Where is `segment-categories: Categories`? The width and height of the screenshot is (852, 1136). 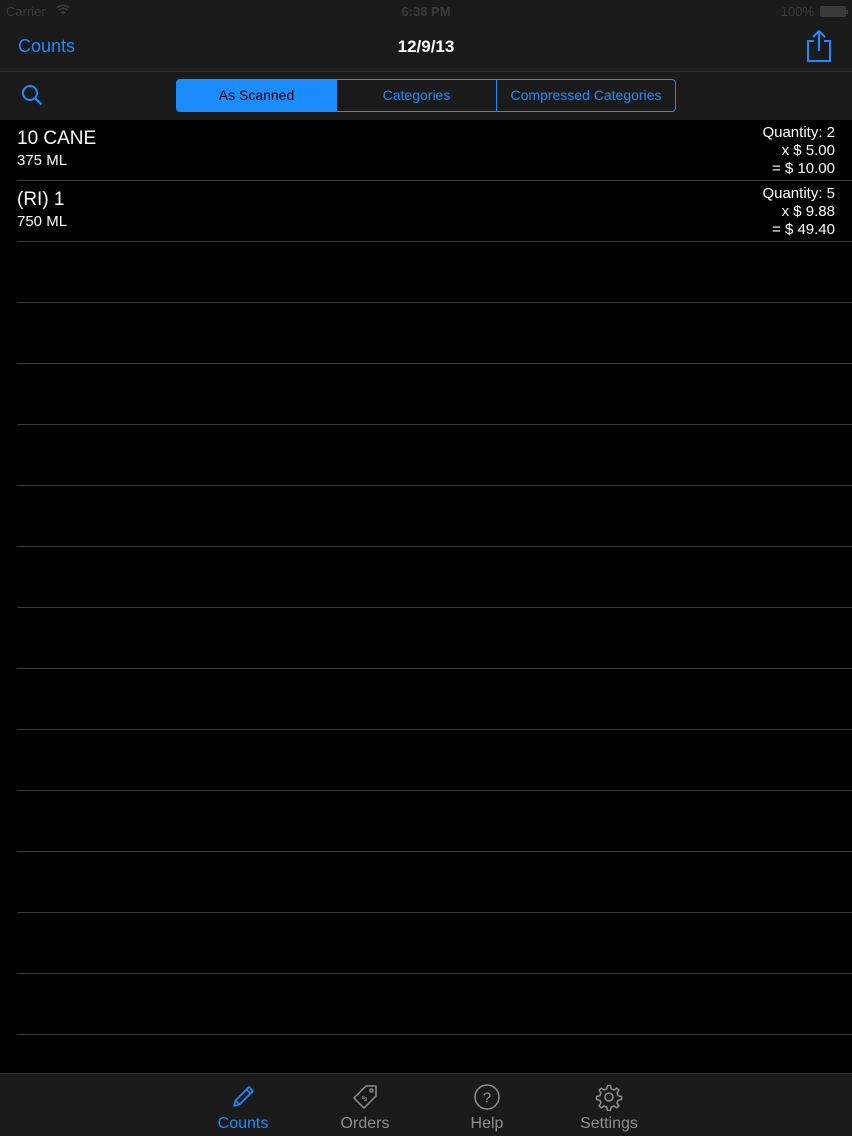 segment-categories: Categories is located at coordinates (417, 95).